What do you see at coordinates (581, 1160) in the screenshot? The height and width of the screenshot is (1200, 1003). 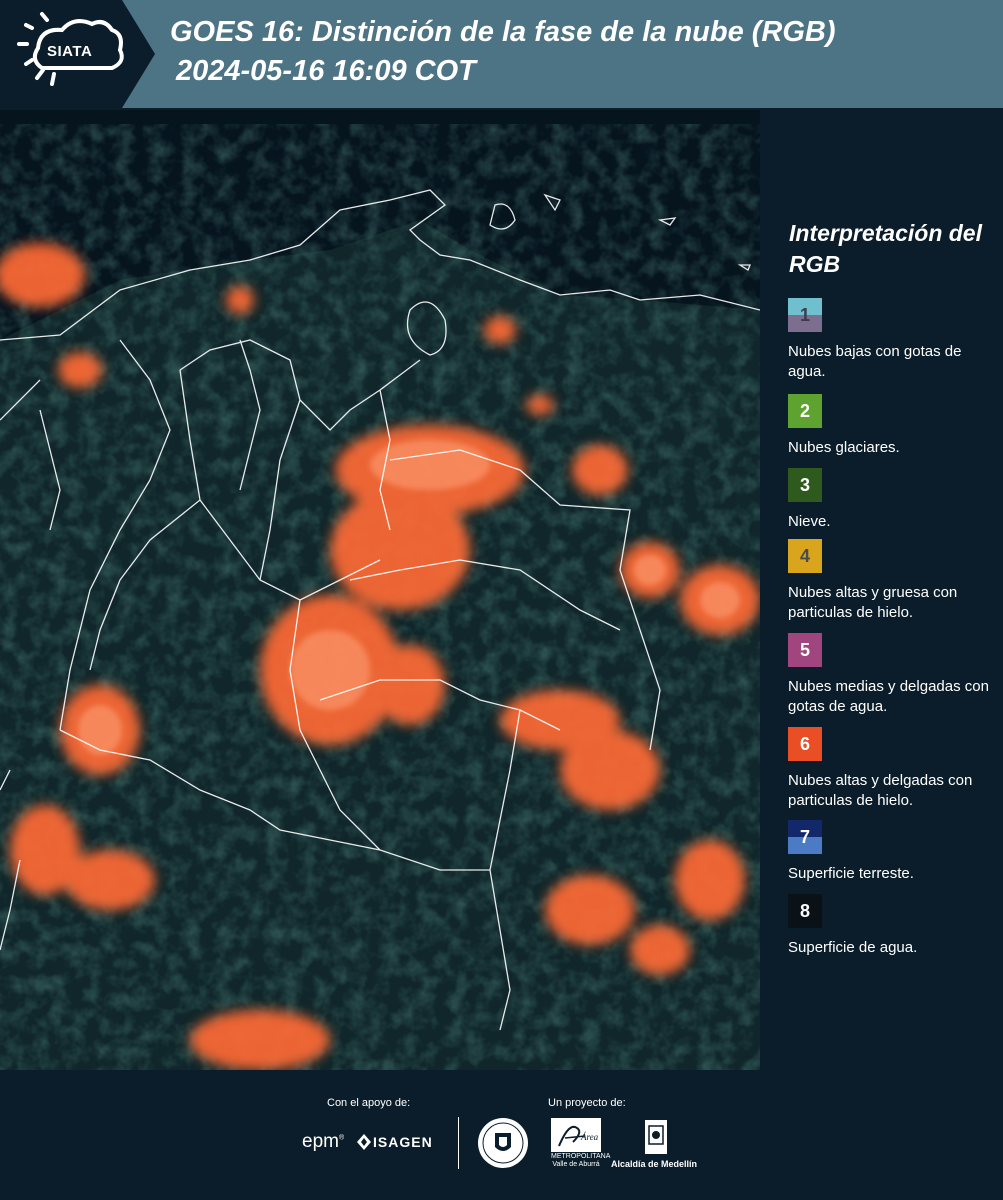 I see `area-metropolitana-name: METROPOLITANA Valle de Aburrá` at bounding box center [581, 1160].